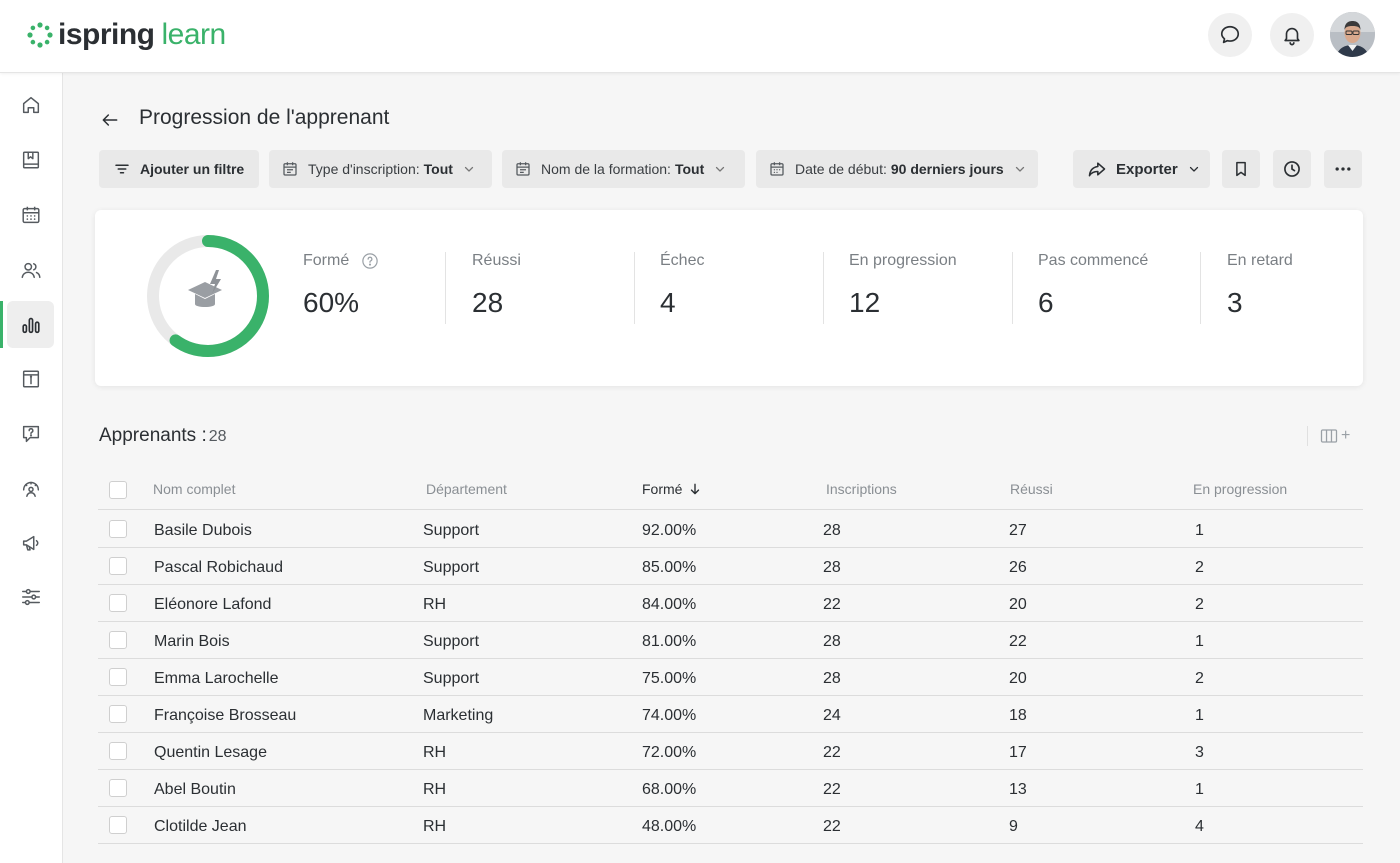 This screenshot has width=1400, height=863. I want to click on stat-failed: Échec 4, so click(682, 285).